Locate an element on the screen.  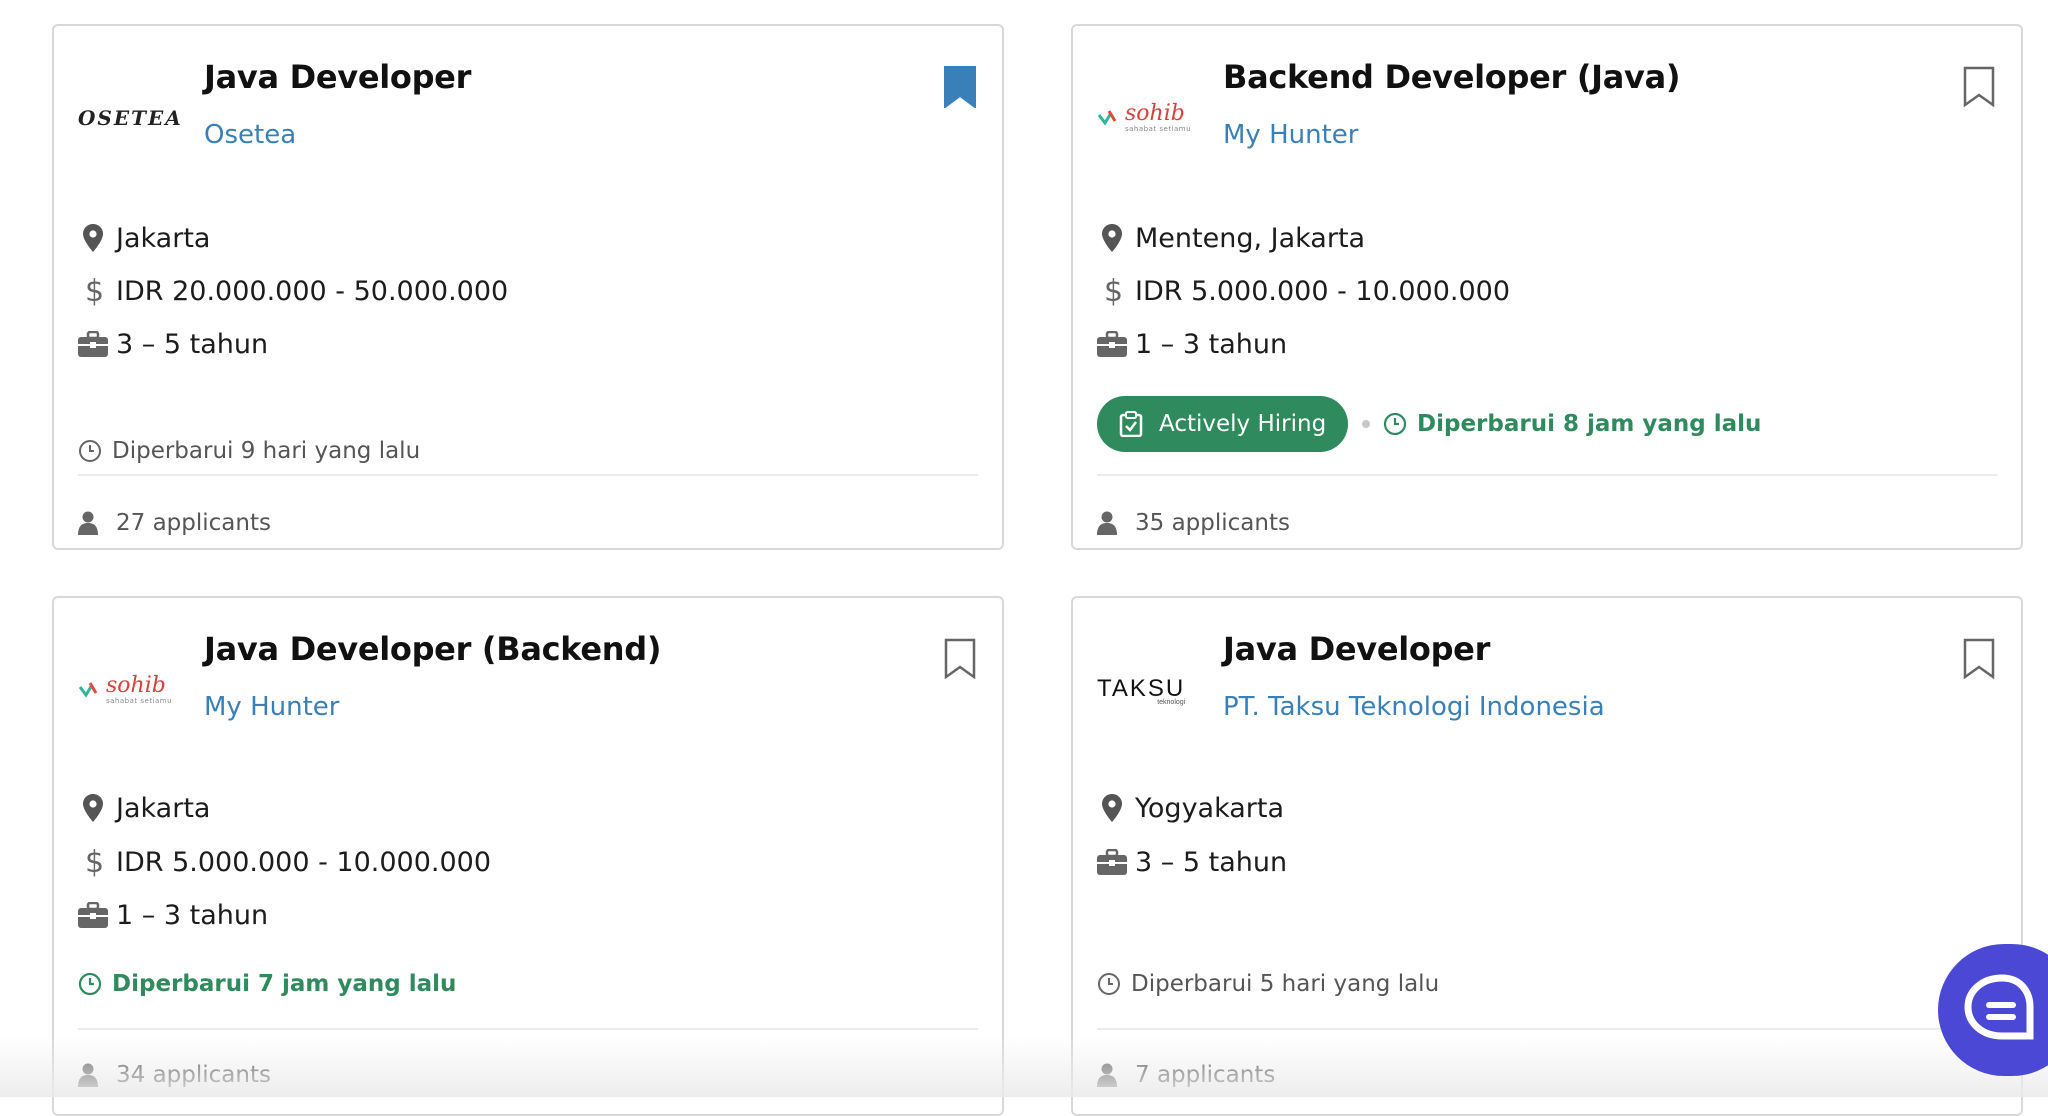
clipboard-check-icon is located at coordinates (1132, 424).